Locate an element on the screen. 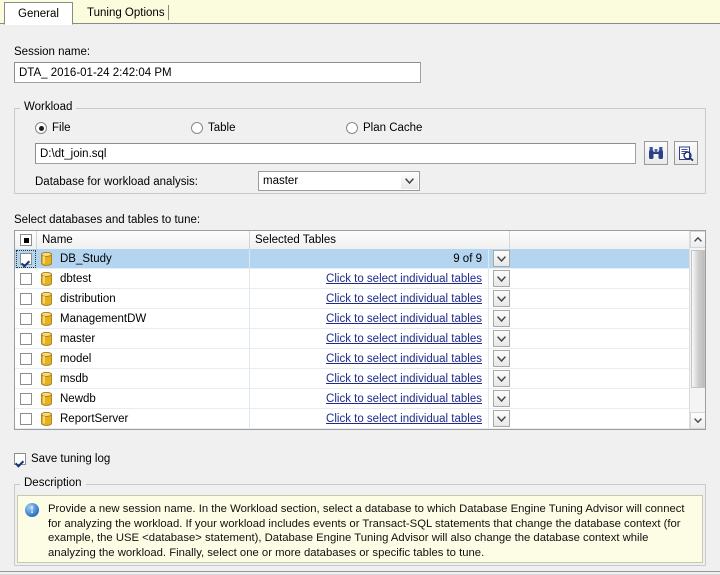  radio-file-indicator is located at coordinates (41, 128).